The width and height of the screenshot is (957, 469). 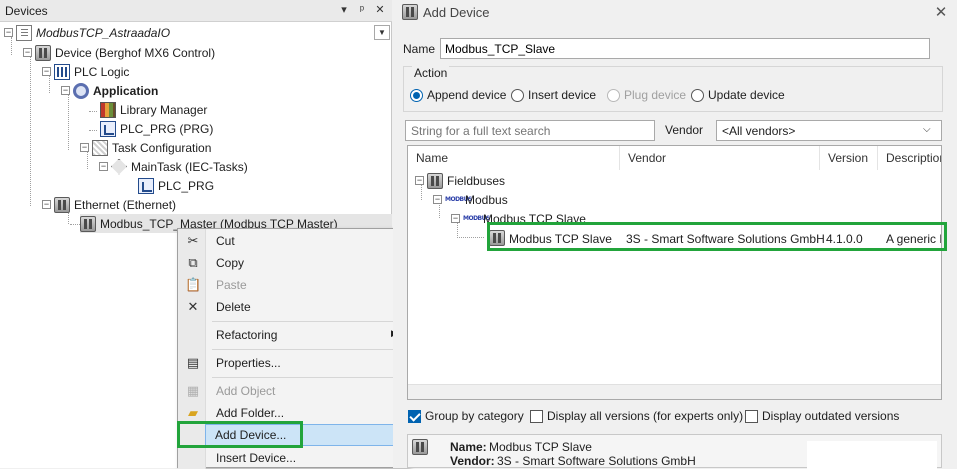 What do you see at coordinates (173, 166) in the screenshot?
I see `tree-item-maintask: − MainTask (IEC-Tasks)` at bounding box center [173, 166].